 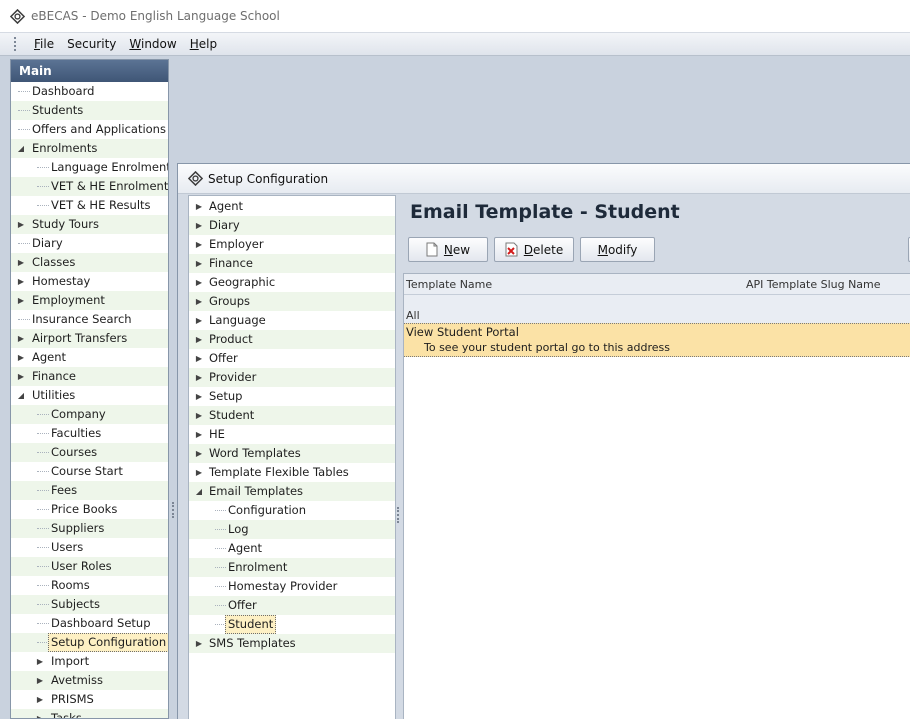 What do you see at coordinates (89, 623) in the screenshot?
I see `sidebar-item-dashboard-setup: Dashboard Setup` at bounding box center [89, 623].